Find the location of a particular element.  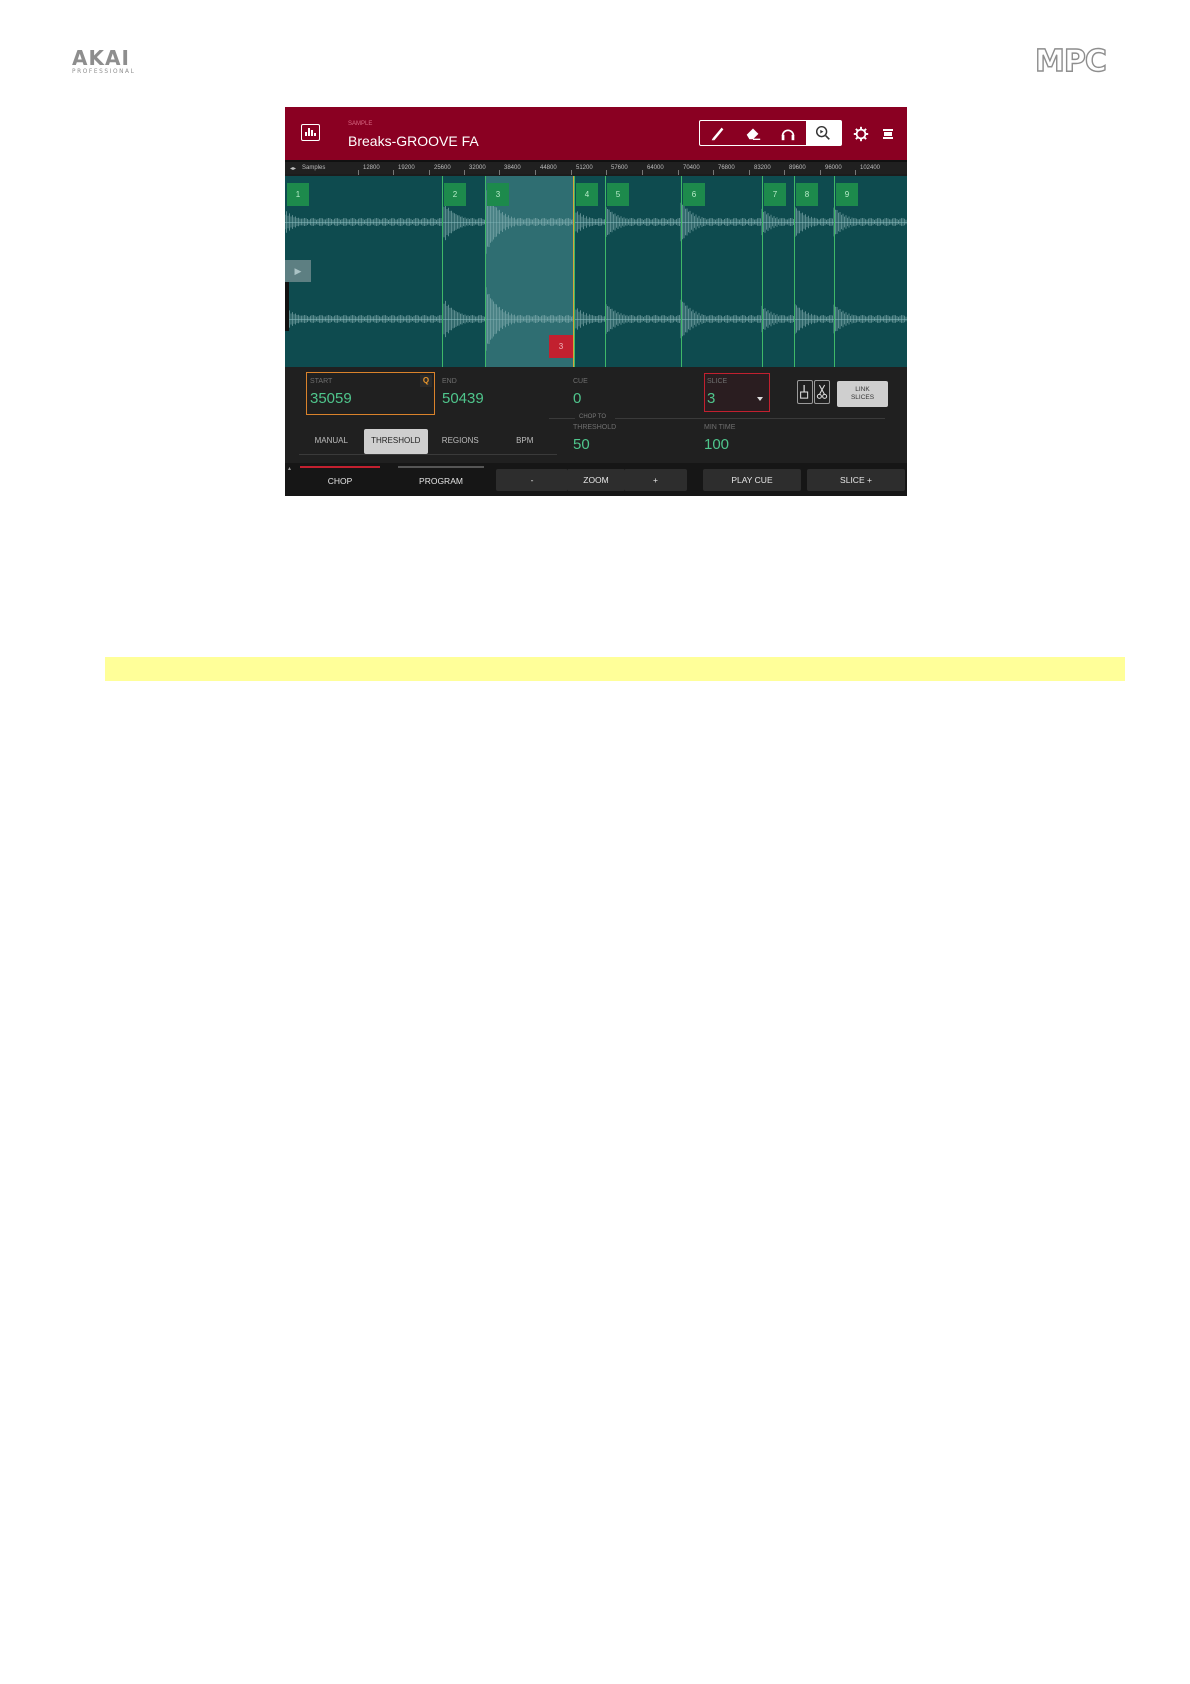

slice-value: 3 is located at coordinates (711, 398).